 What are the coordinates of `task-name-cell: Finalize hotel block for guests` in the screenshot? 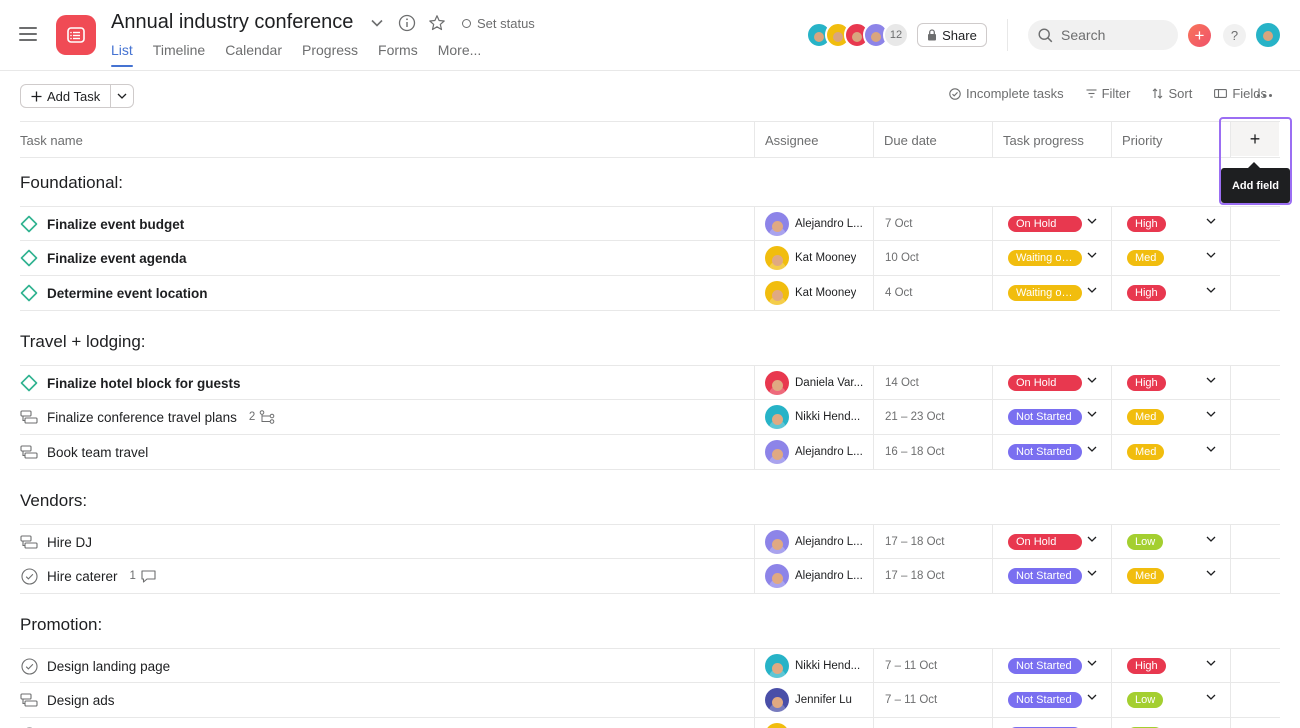 It's located at (387, 383).